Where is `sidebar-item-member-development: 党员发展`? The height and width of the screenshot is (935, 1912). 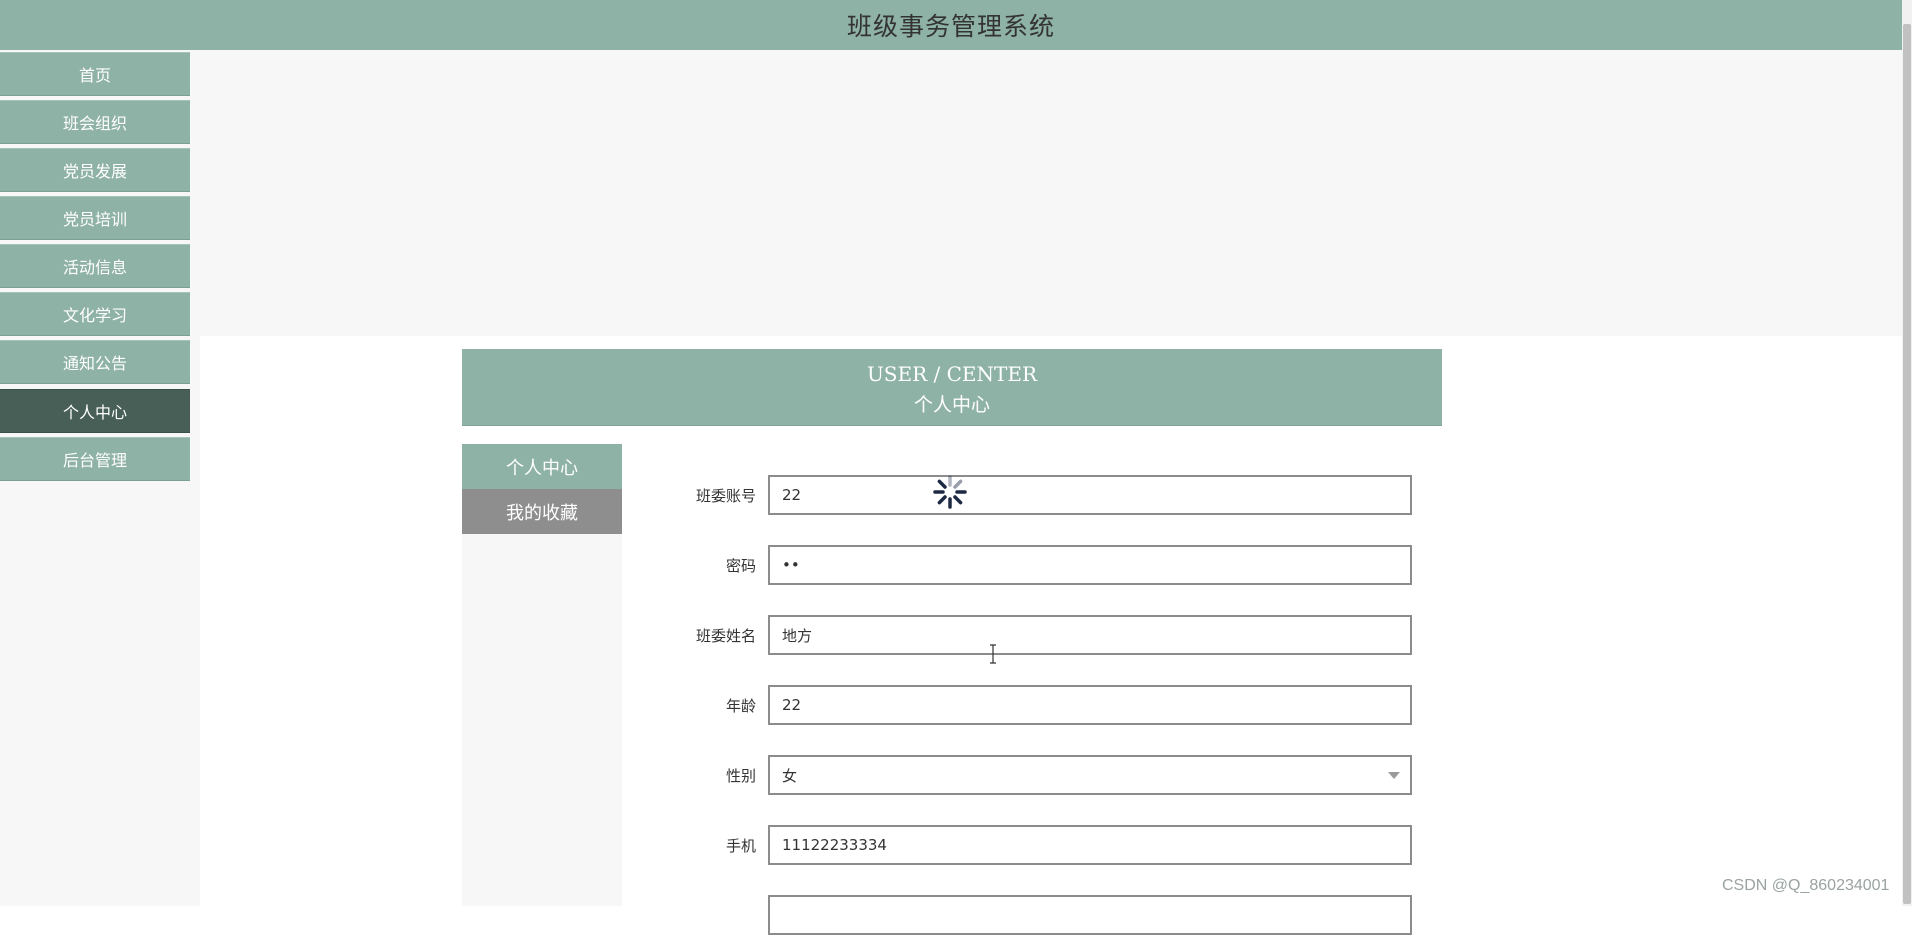 sidebar-item-member-development: 党员发展 is located at coordinates (95, 170).